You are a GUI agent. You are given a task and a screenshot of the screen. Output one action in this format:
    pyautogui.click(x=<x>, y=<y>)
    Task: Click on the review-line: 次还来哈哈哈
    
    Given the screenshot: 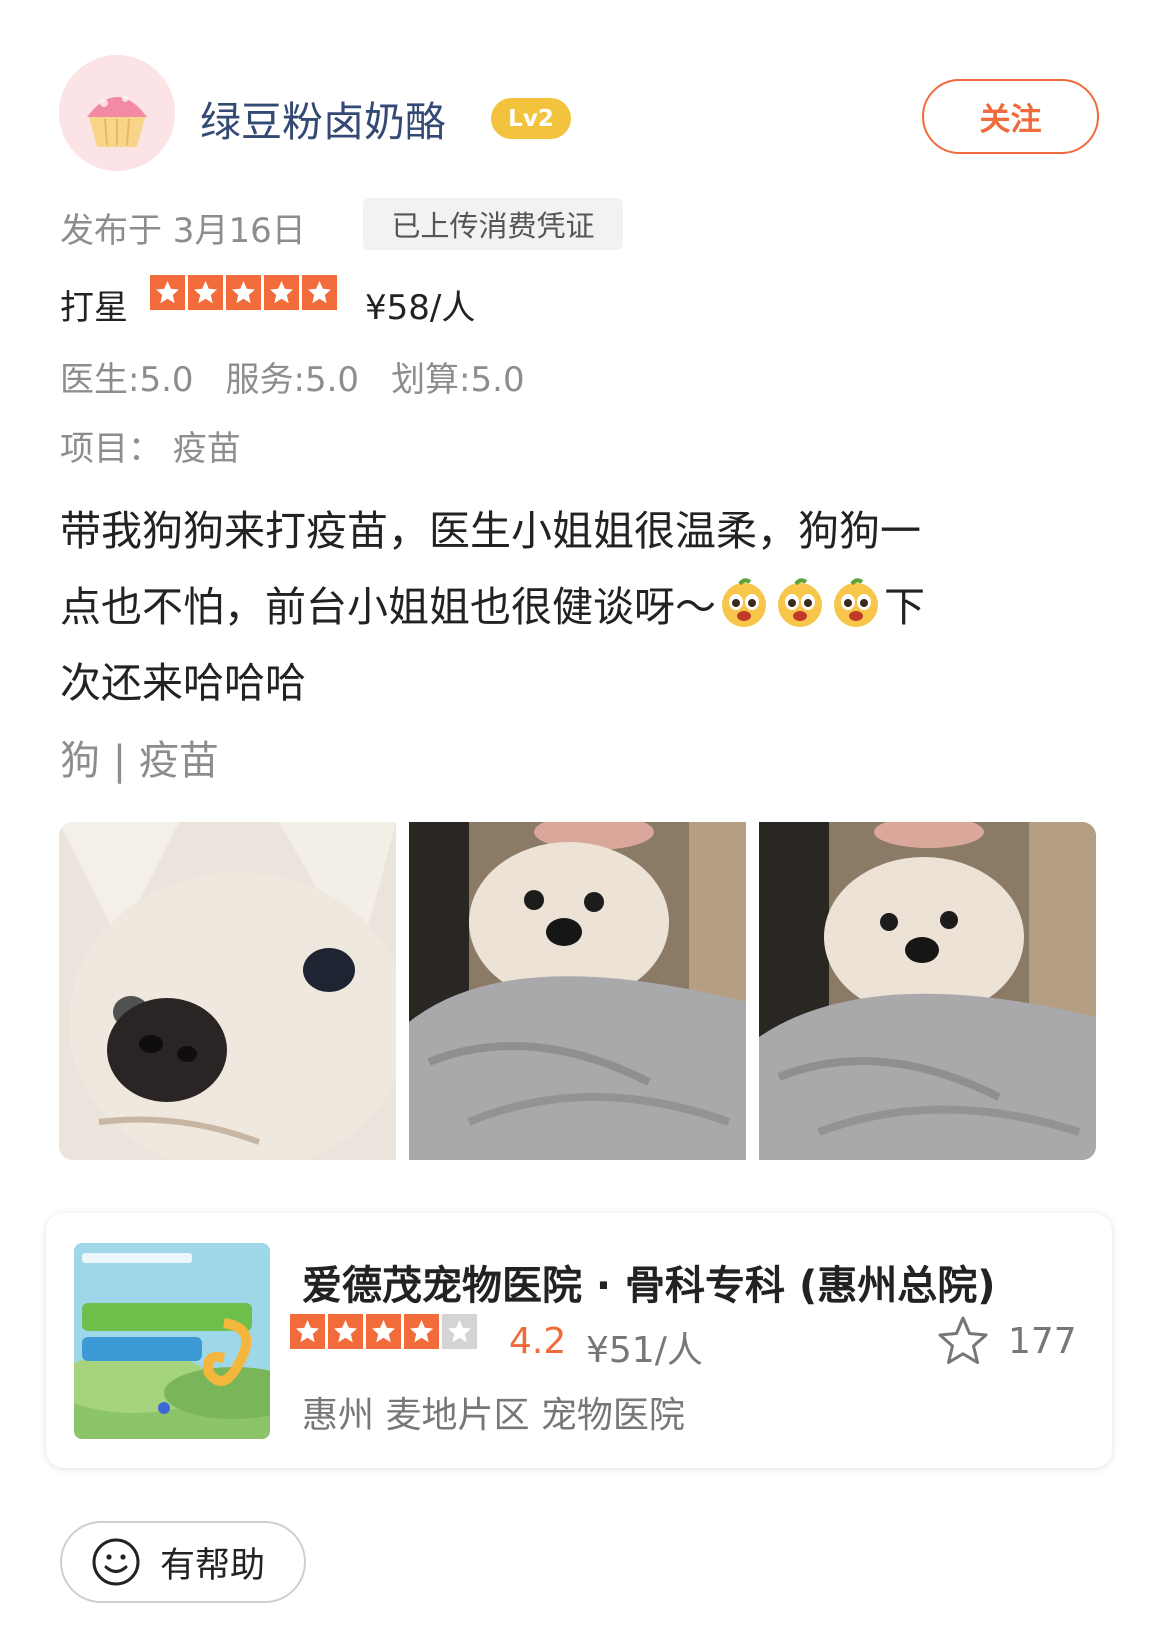 What is the action you would take?
    pyautogui.click(x=183, y=683)
    